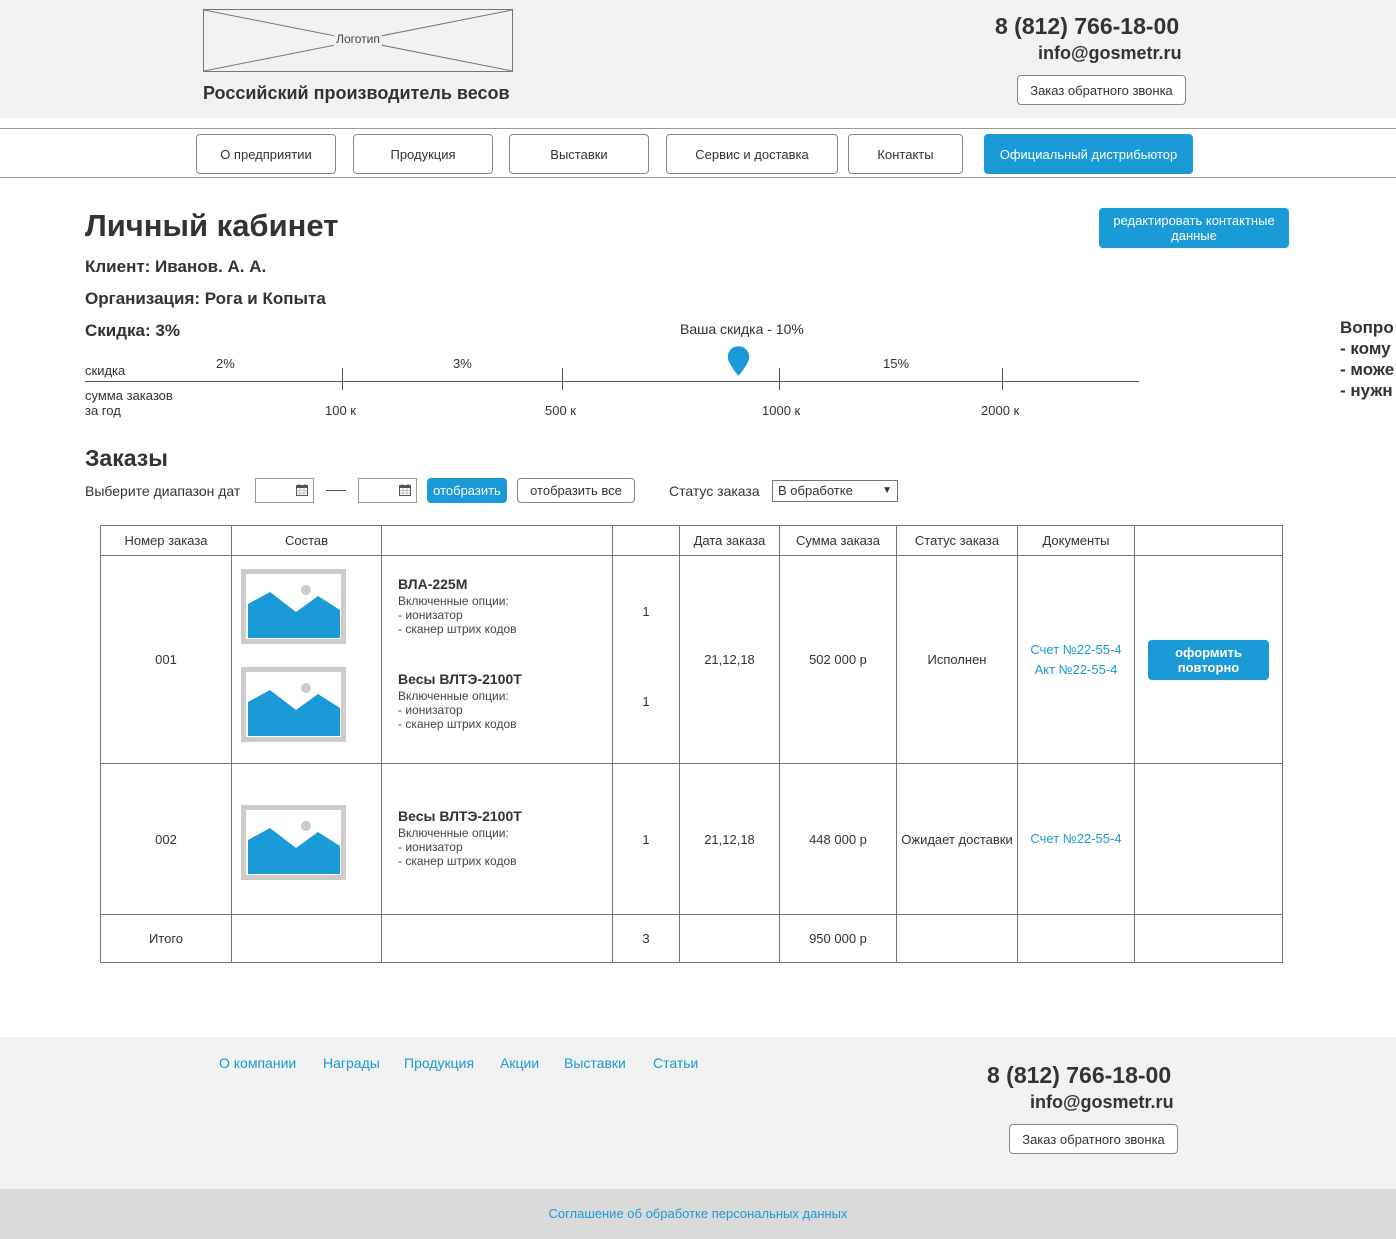 The width and height of the screenshot is (1396, 1239). I want to click on dropdown-arrow-icon: ▼, so click(887, 490).